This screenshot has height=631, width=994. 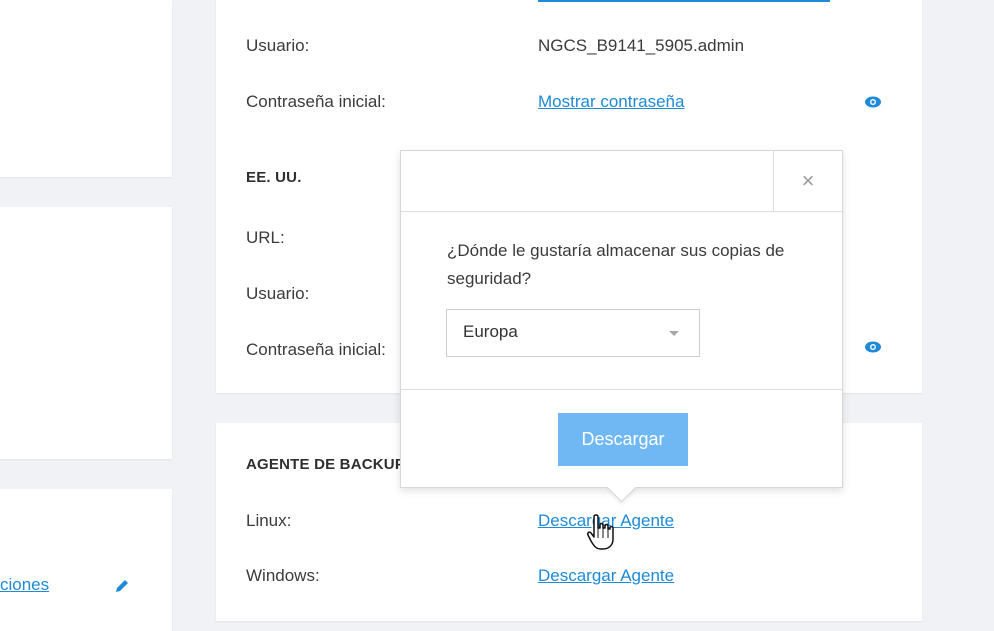 I want to click on us-user-label: Usuario:, so click(x=278, y=293).